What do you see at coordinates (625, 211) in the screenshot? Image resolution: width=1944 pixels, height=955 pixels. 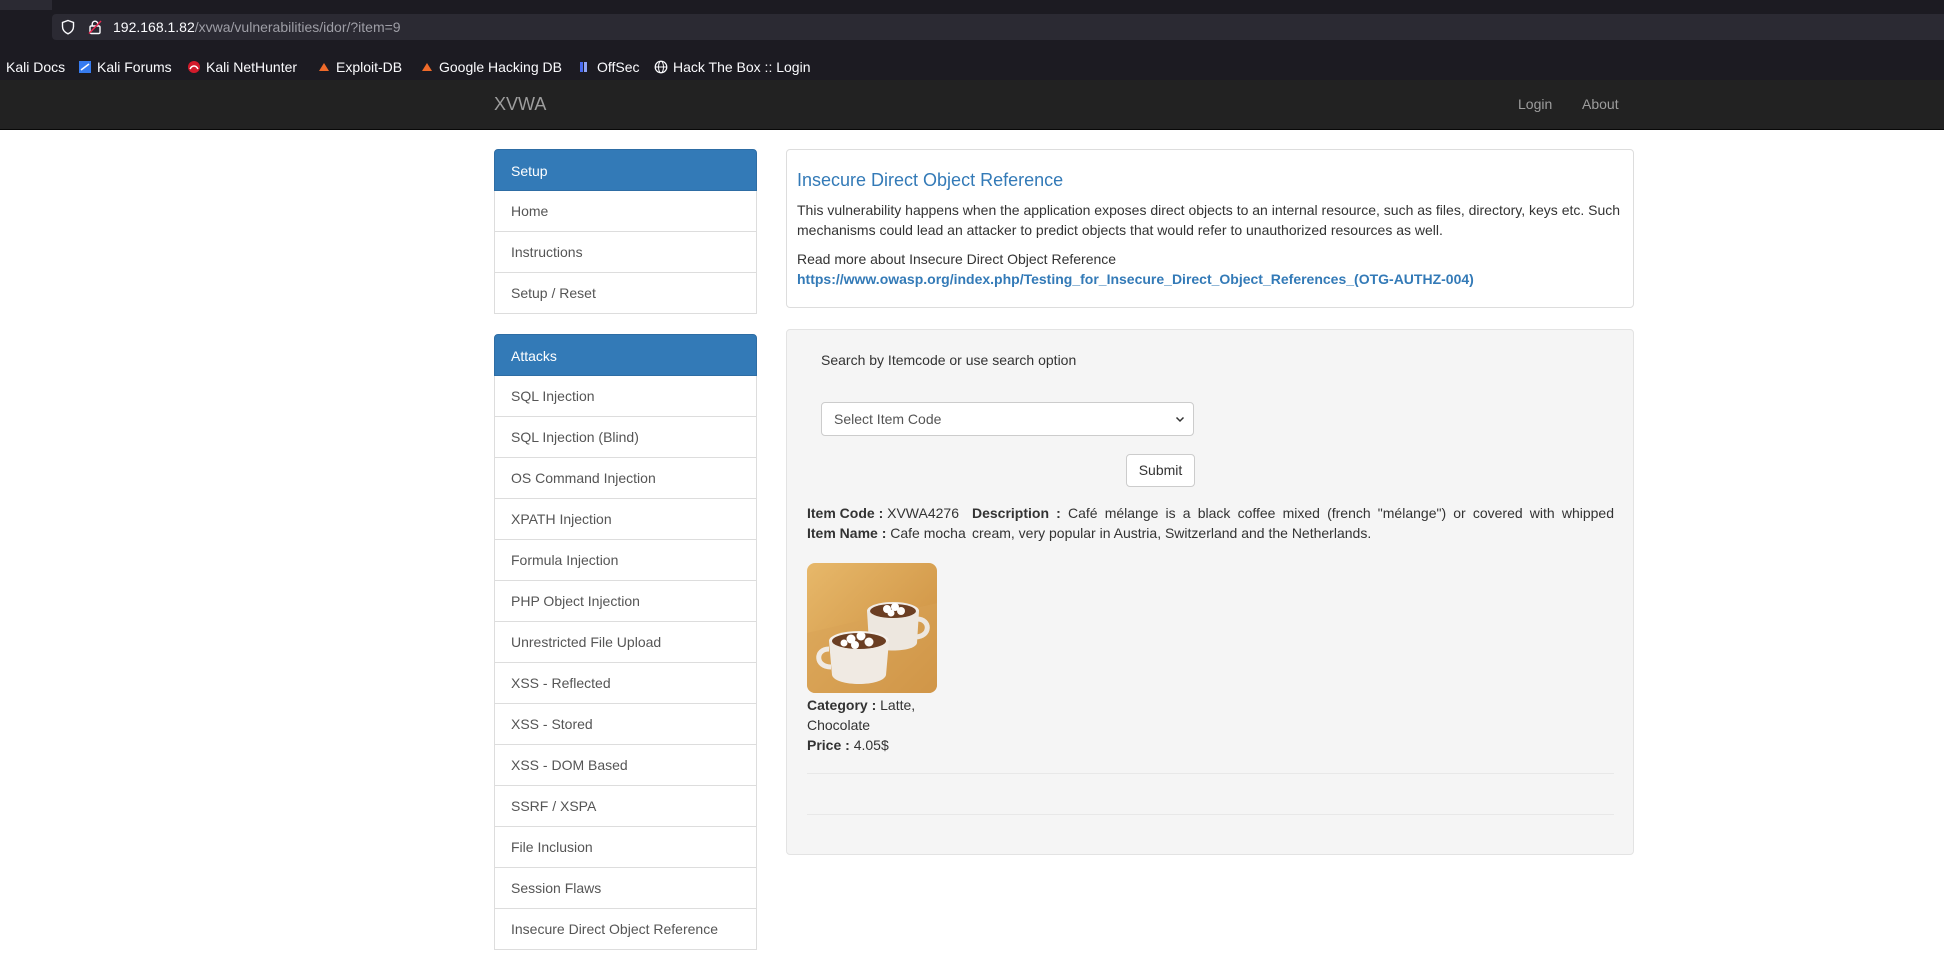 I see `sidebar-item-home: Home` at bounding box center [625, 211].